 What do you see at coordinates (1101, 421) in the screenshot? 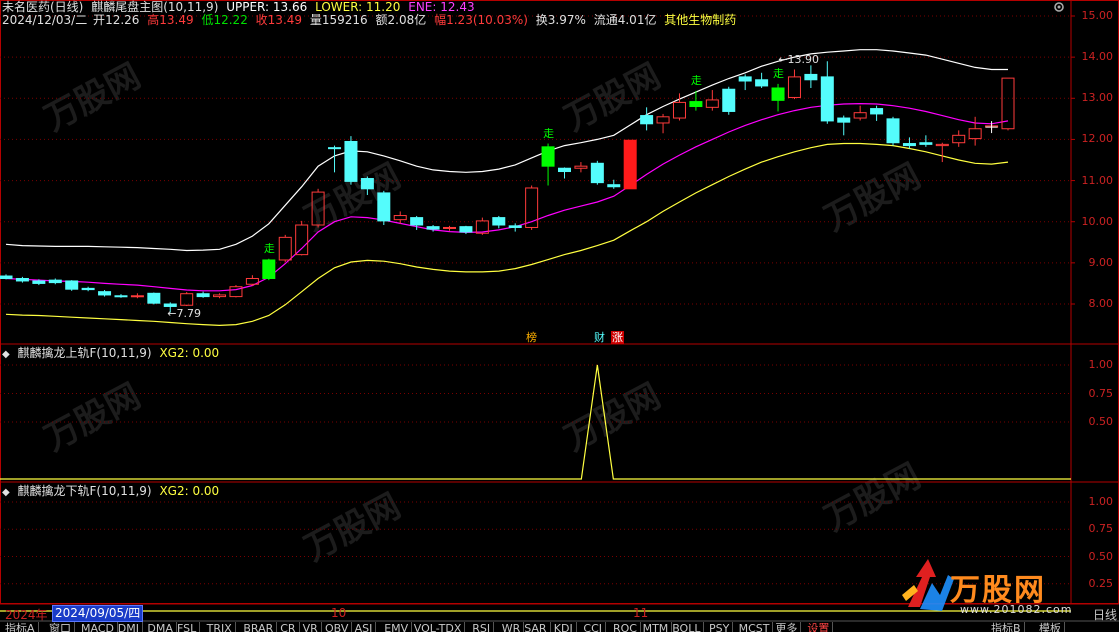
I see `sub1-tick-label: 0.50` at bounding box center [1101, 421].